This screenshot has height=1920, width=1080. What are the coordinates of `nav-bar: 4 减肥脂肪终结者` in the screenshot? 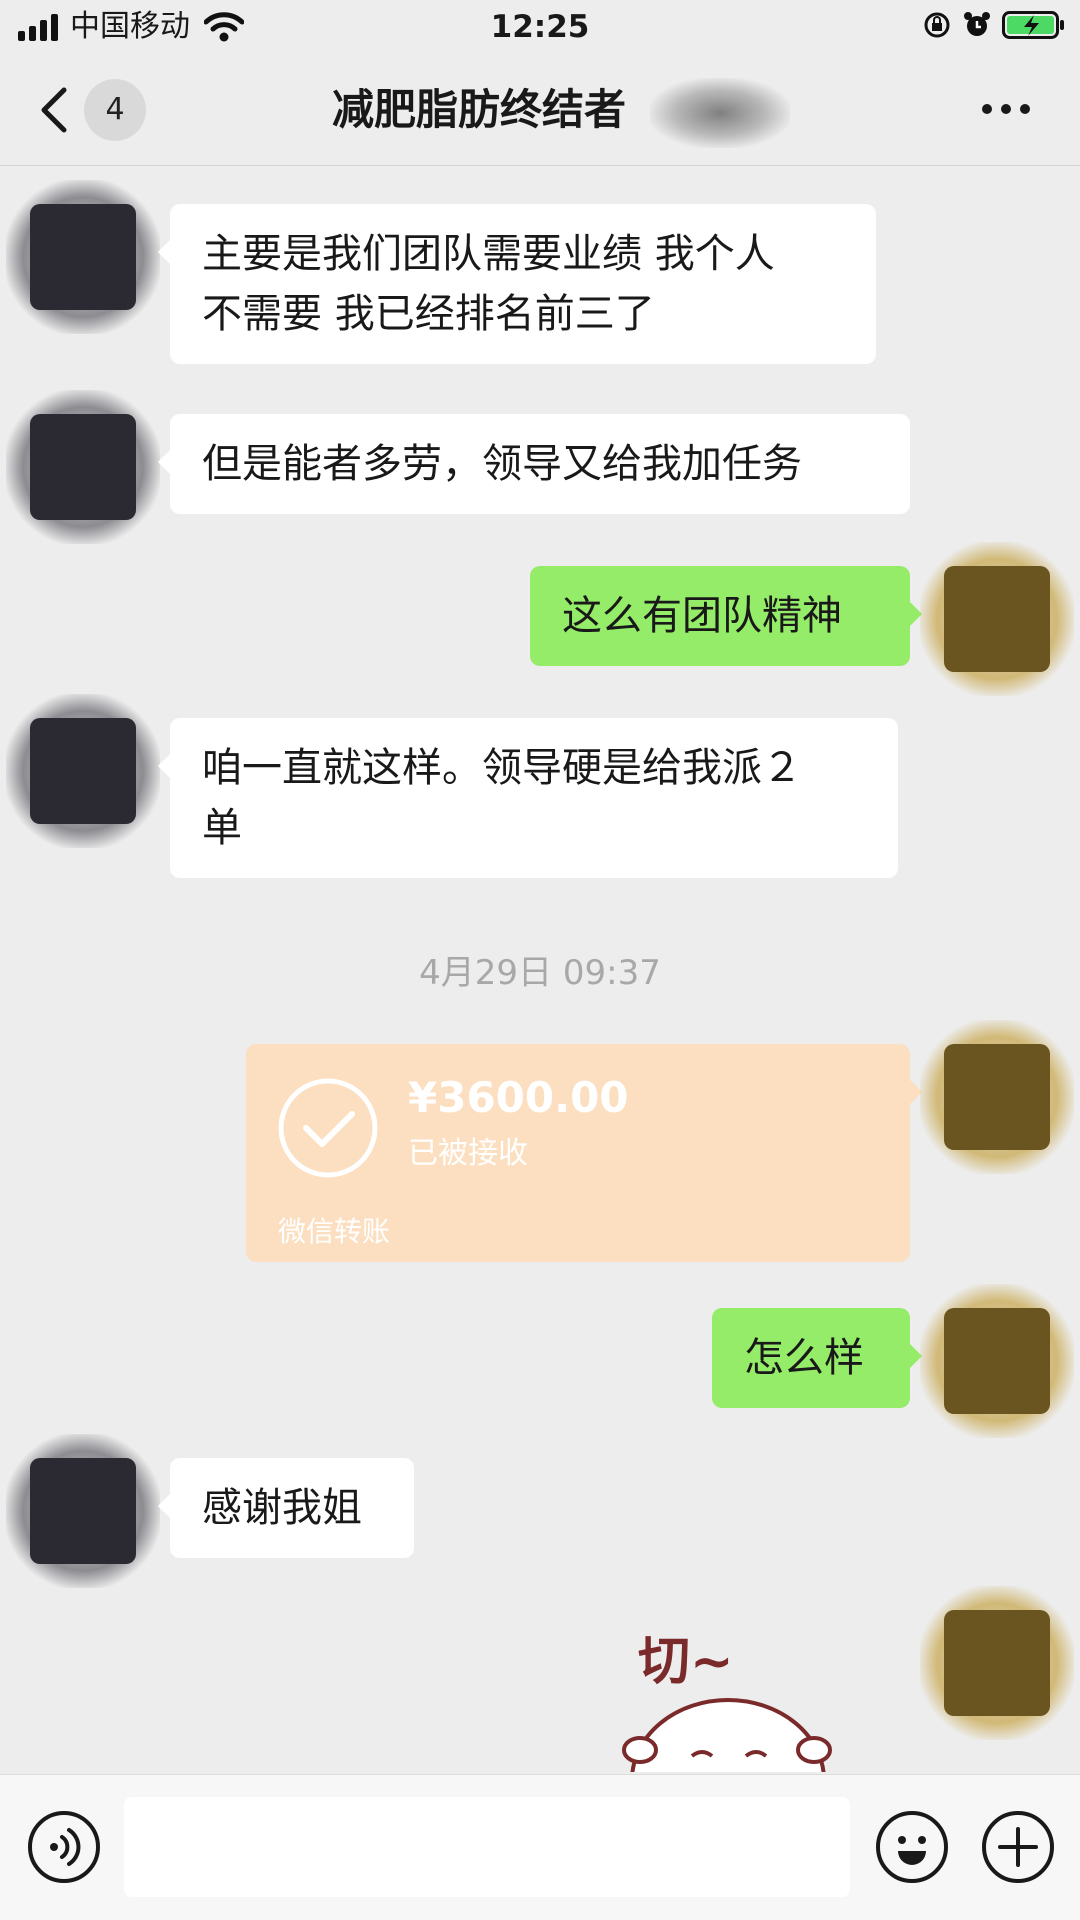 It's located at (540, 110).